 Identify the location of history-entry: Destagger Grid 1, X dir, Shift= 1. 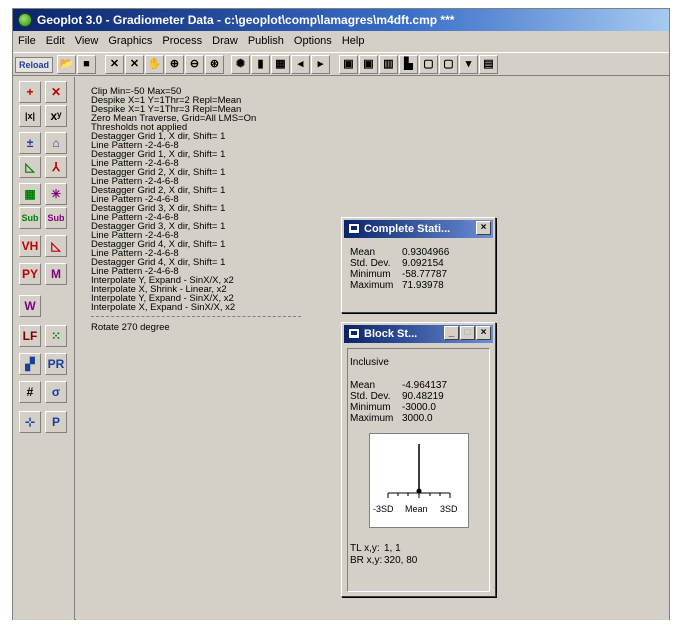
(158, 154).